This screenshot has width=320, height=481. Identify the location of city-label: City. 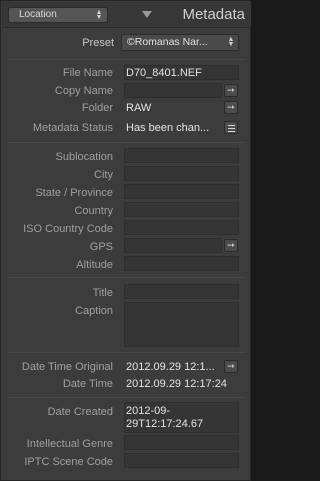
(103, 175).